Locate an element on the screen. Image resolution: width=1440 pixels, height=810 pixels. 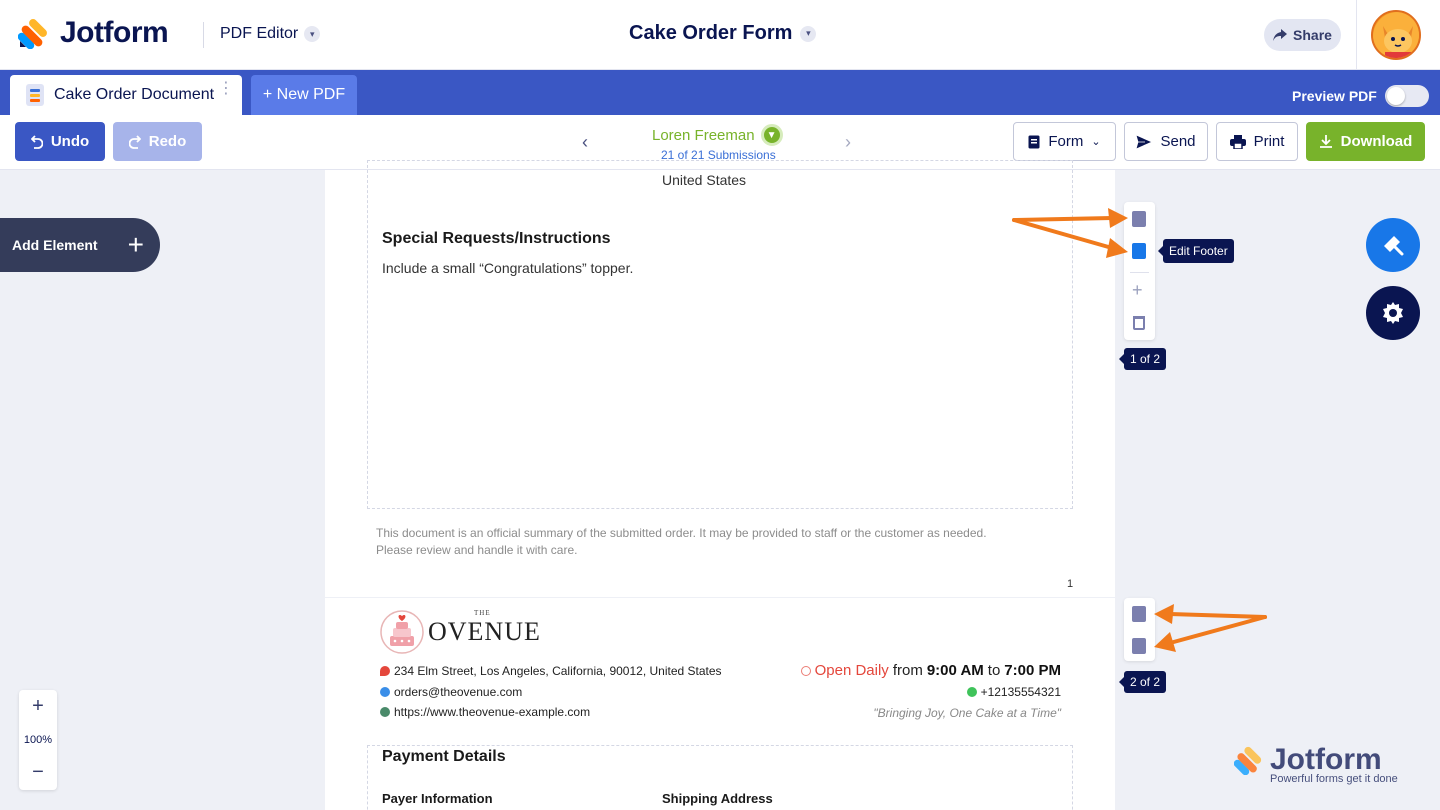
jotform-watermark: Jotform Powerful forms get it done is located at coordinates (1316, 764).